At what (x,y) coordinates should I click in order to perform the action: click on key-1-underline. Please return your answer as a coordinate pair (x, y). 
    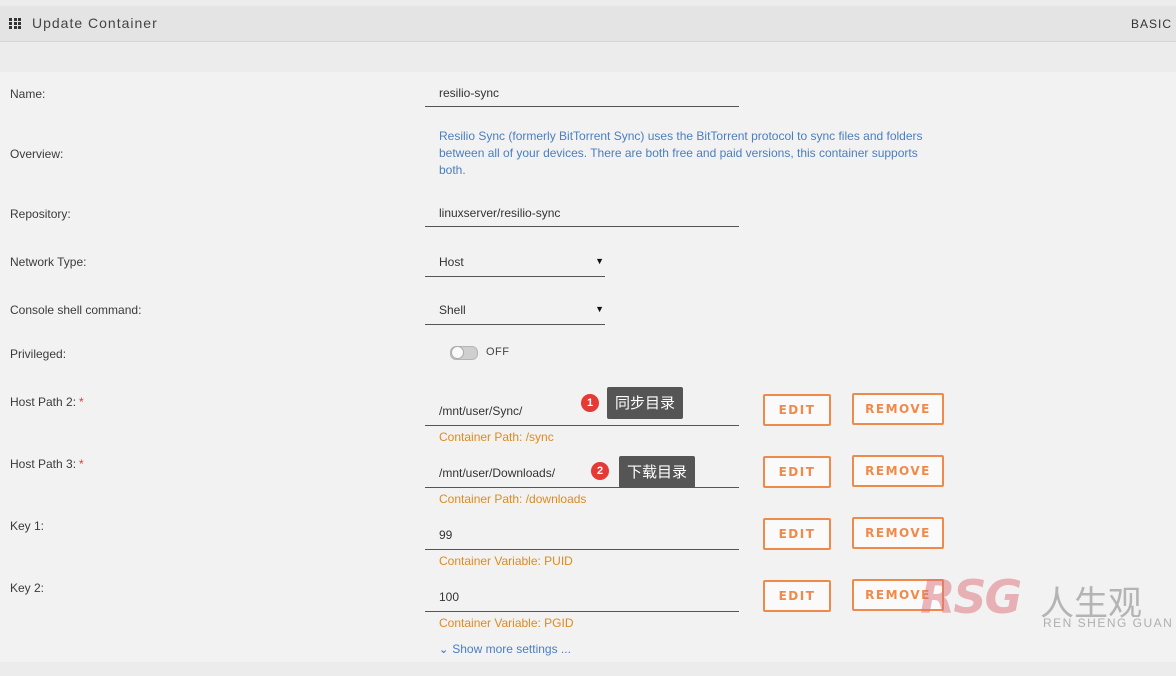
    Looking at the image, I should click on (582, 549).